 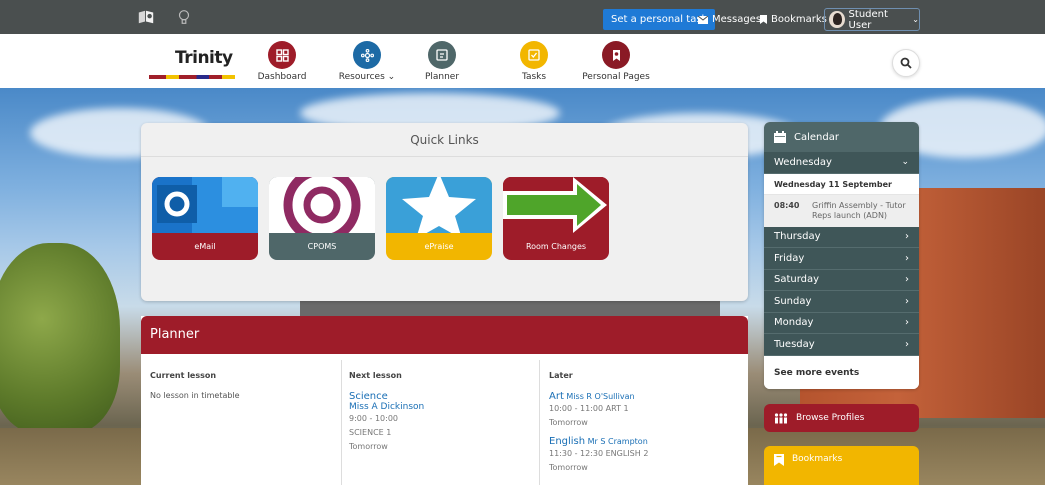 I want to click on people-icon, so click(x=781, y=417).